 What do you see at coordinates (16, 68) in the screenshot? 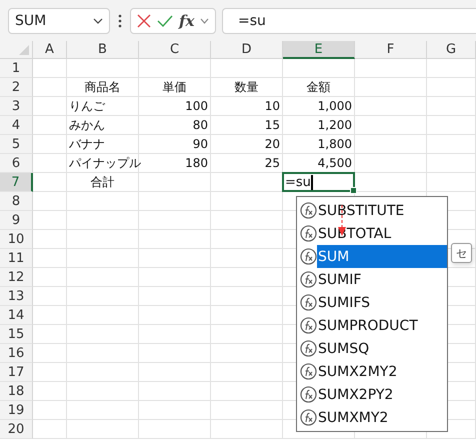
I see `row-header: 1` at bounding box center [16, 68].